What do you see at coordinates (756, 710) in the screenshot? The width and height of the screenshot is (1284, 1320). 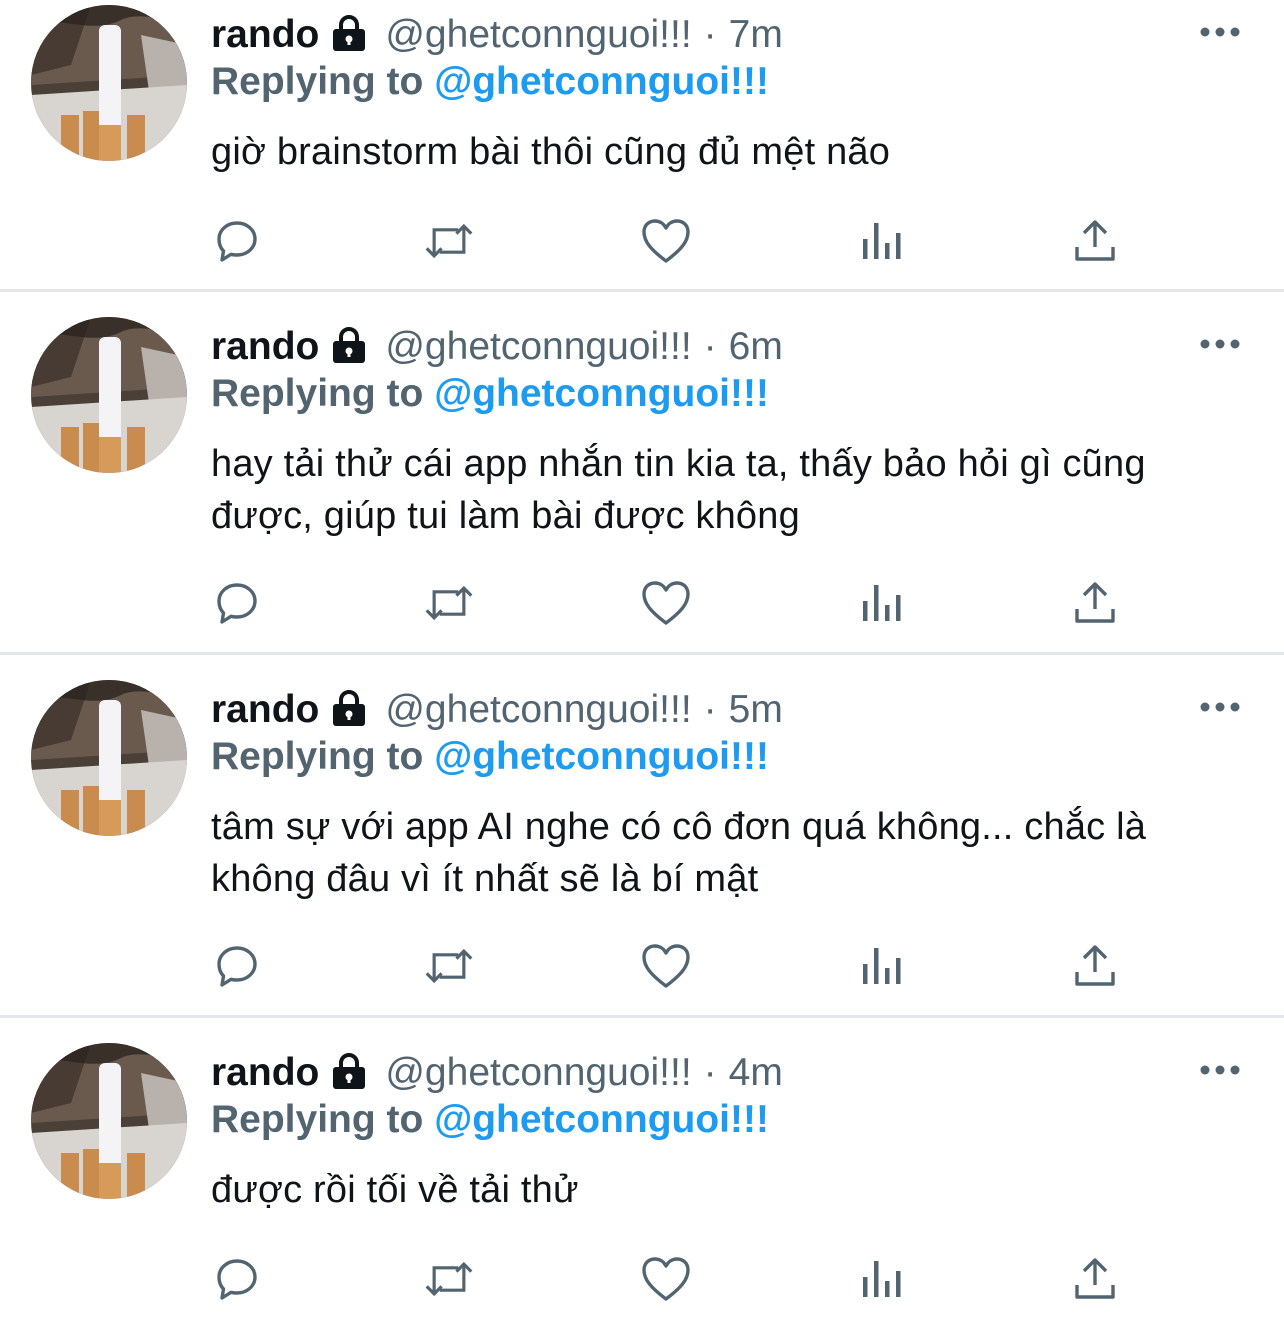 I see `timestamp: 5m` at bounding box center [756, 710].